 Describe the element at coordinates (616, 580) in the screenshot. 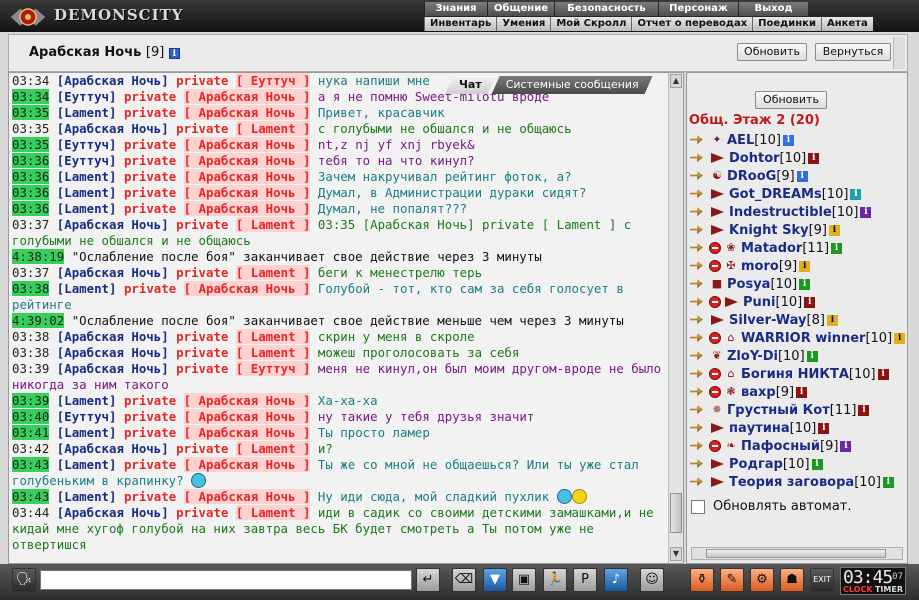

I see `music-icon: ♪` at that location.